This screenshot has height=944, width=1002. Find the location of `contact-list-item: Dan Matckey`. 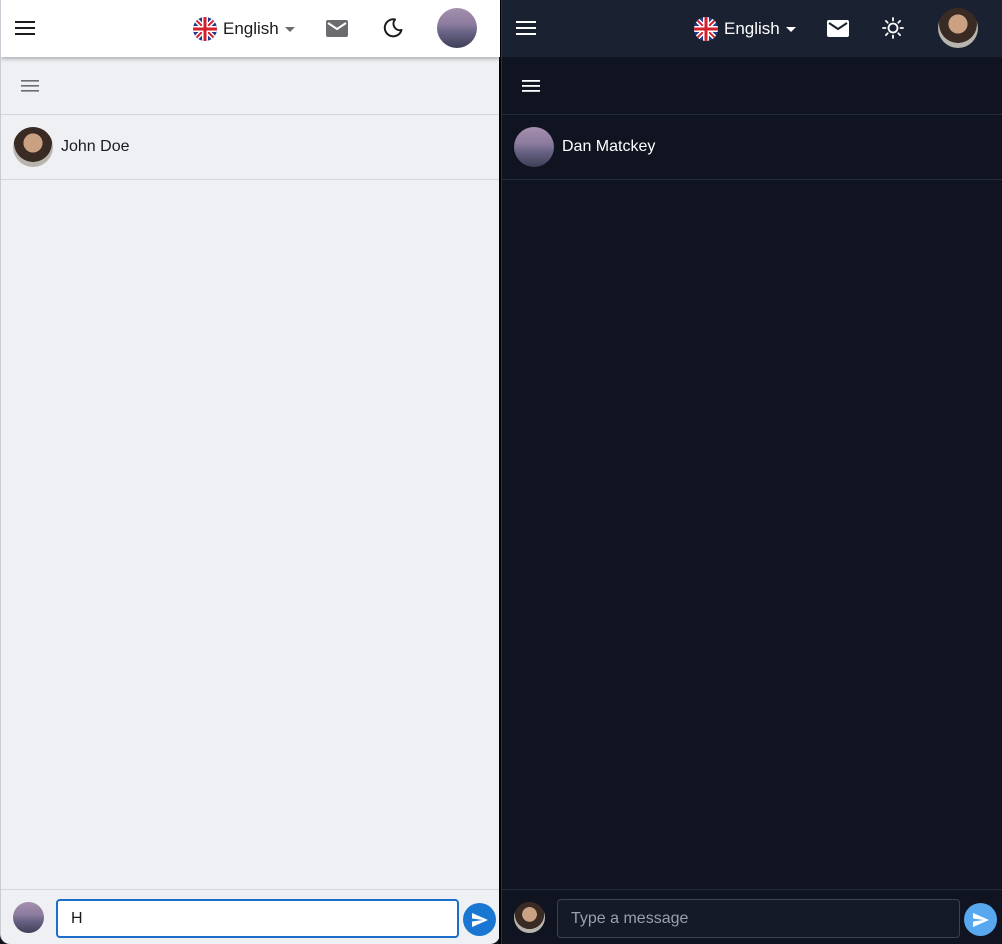

contact-list-item: Dan Matckey is located at coordinates (752, 147).